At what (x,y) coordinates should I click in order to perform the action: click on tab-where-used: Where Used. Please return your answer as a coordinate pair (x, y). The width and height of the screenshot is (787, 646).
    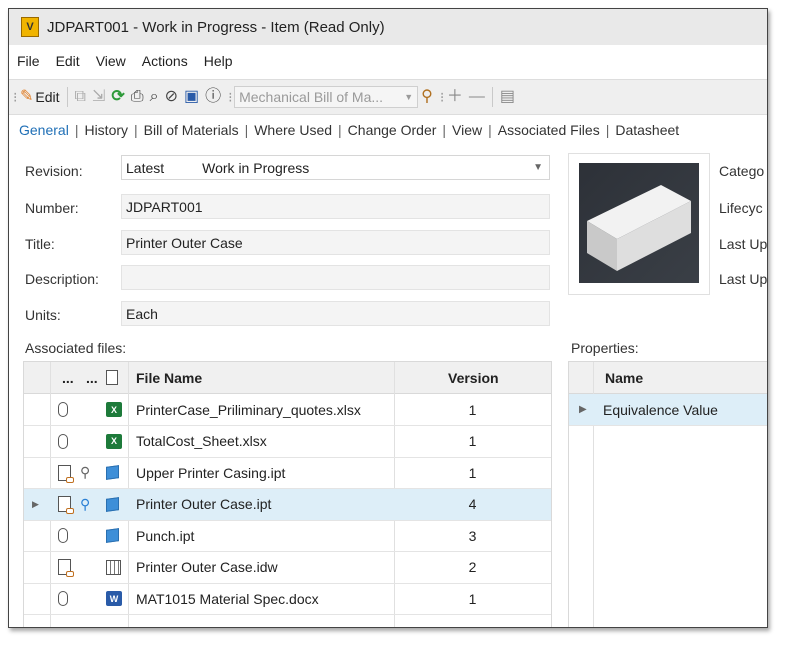
    Looking at the image, I should click on (293, 130).